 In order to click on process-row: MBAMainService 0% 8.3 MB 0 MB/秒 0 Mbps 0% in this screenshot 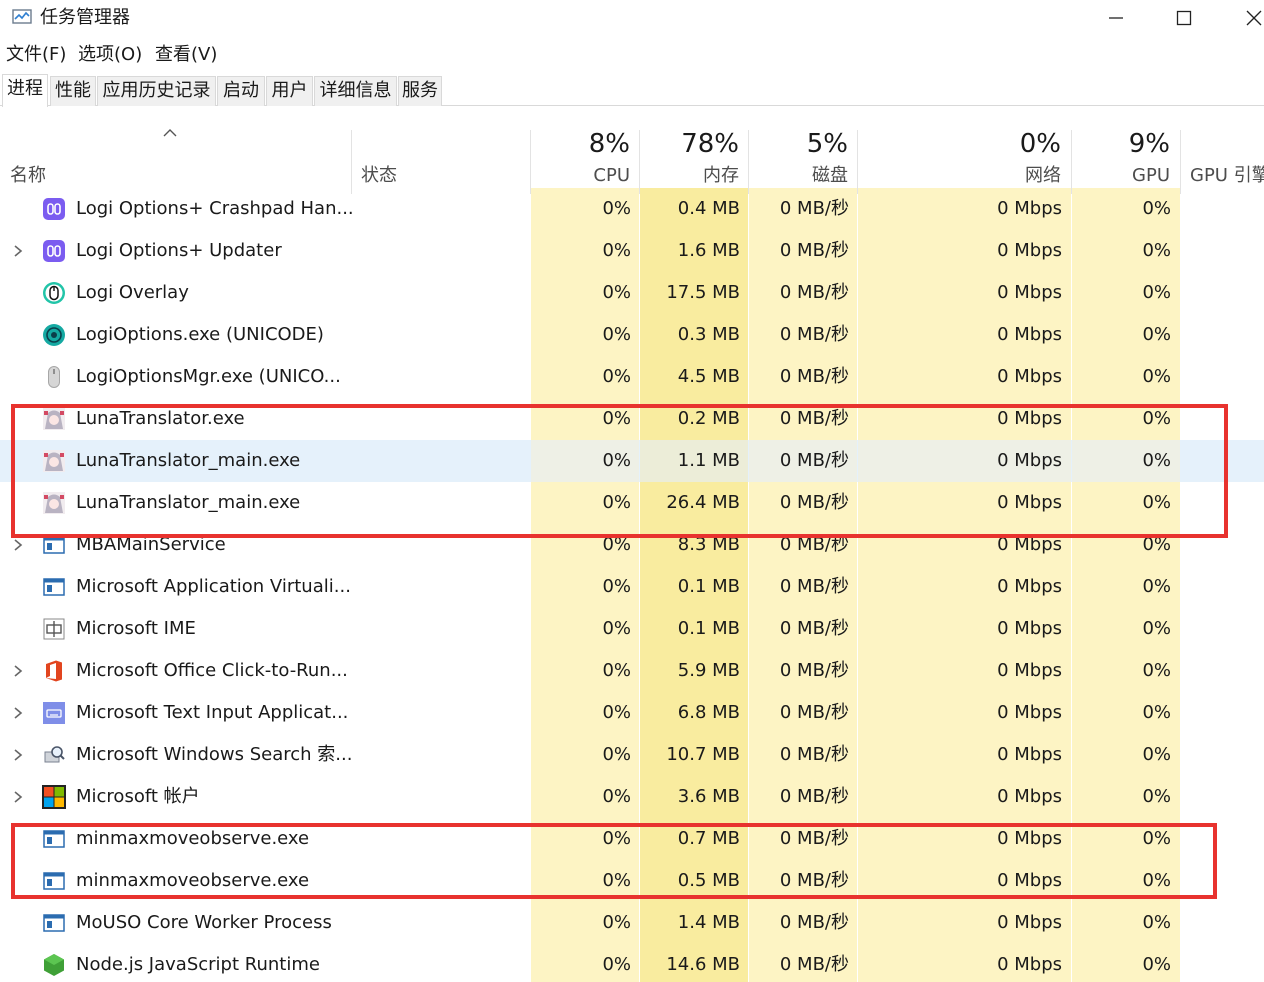, I will do `click(632, 545)`.